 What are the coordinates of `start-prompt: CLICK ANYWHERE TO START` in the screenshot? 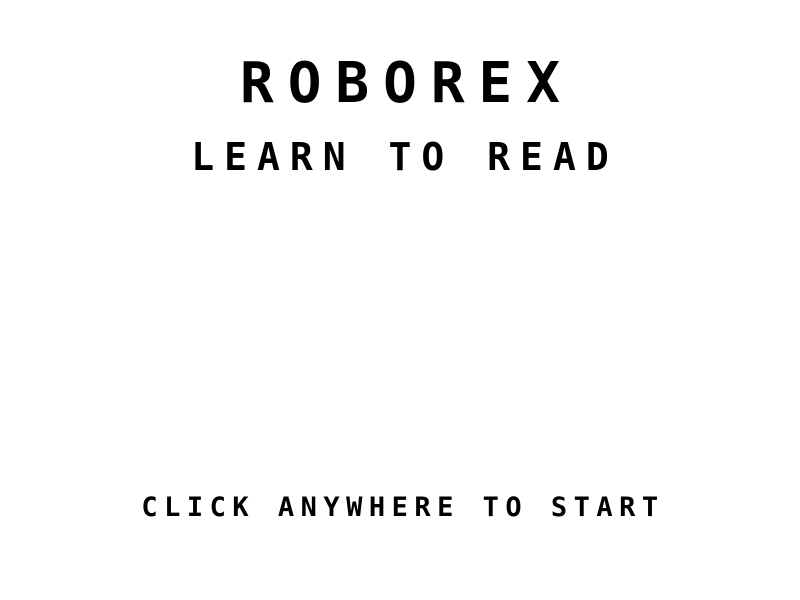 It's located at (403, 507).